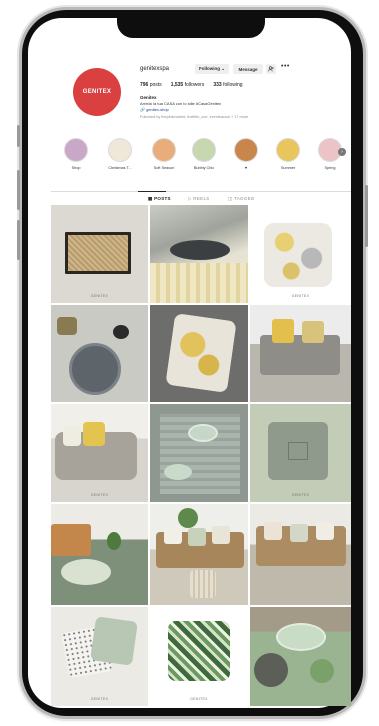 The width and height of the screenshot is (379, 726). Describe the element at coordinates (227, 85) in the screenshot. I see `following-stat: 333 following` at that location.